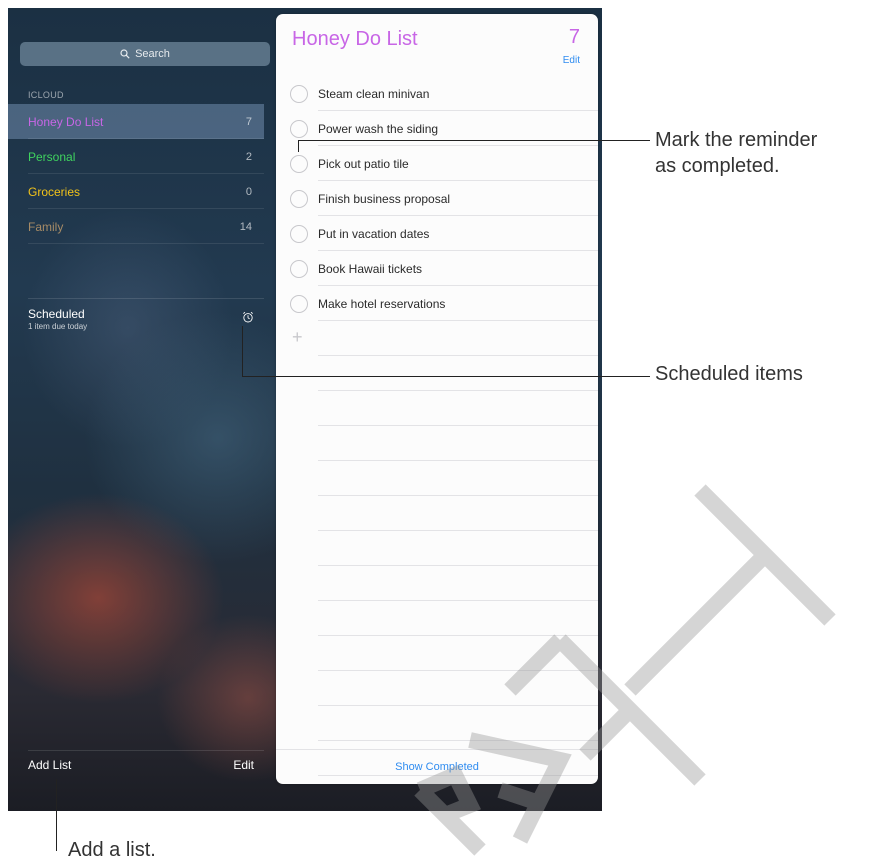  What do you see at coordinates (245, 226) in the screenshot?
I see `list-count: 14` at bounding box center [245, 226].